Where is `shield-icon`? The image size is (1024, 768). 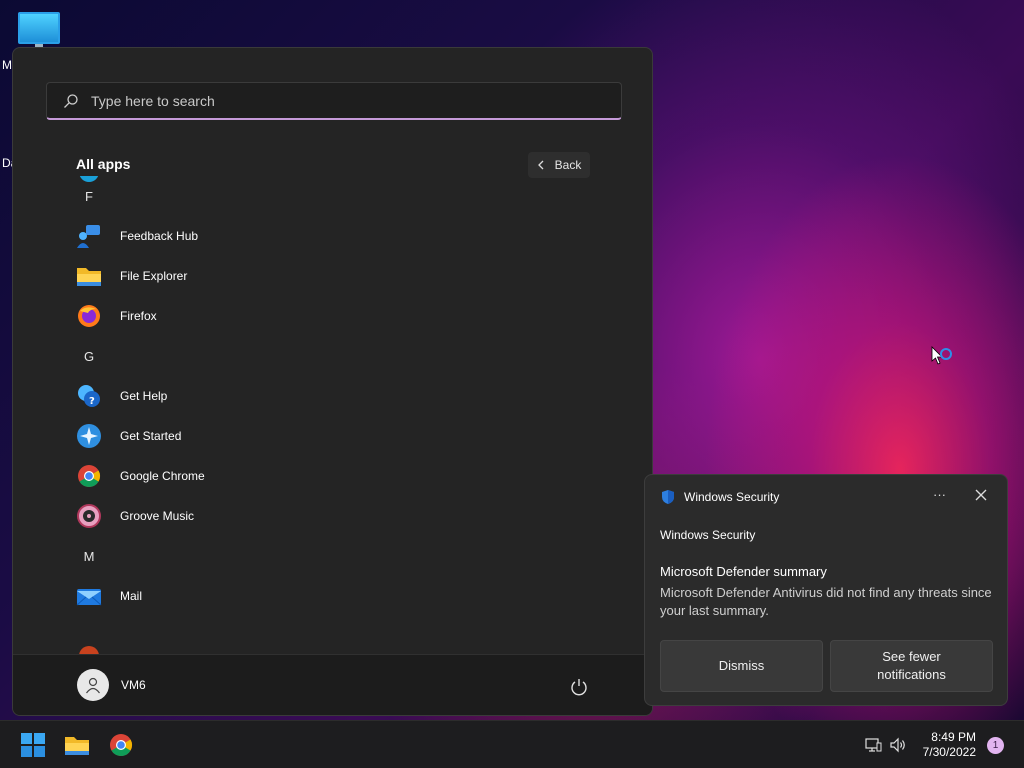
shield-icon is located at coordinates (668, 497).